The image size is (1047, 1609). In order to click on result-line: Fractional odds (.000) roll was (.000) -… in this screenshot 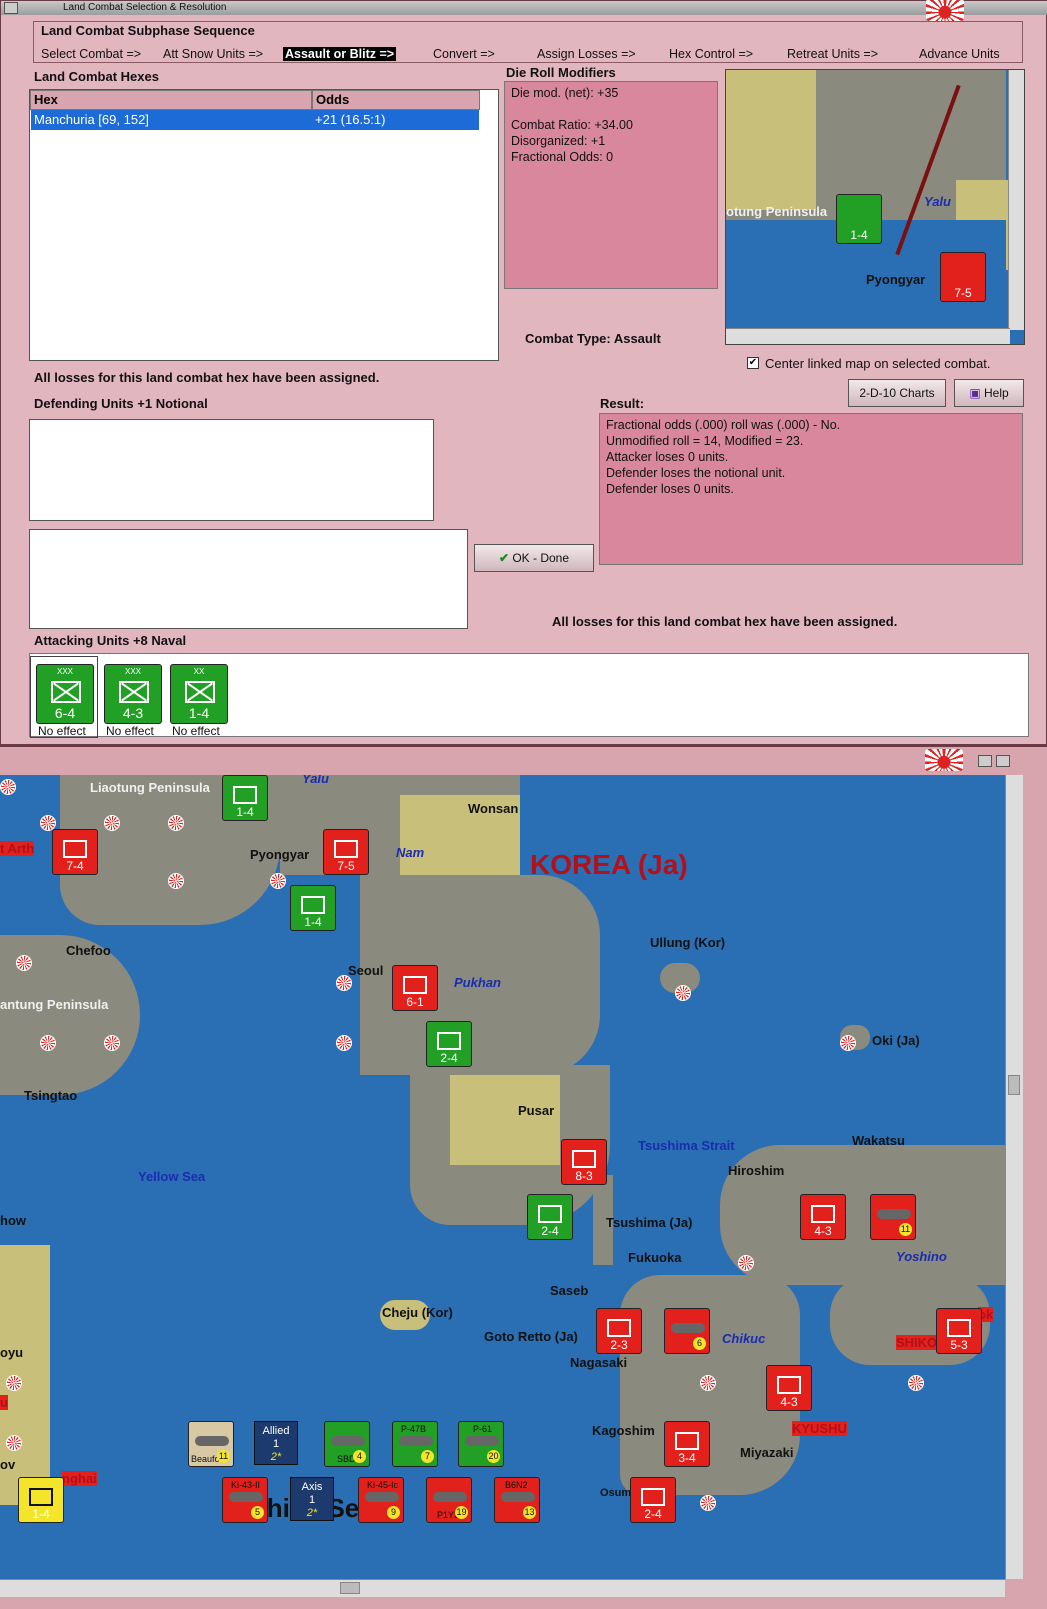, I will do `click(723, 425)`.